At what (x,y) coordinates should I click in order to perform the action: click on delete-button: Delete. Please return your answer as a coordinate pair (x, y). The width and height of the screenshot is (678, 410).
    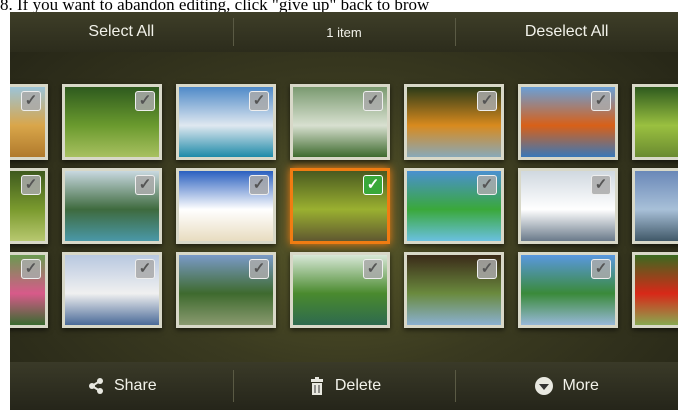
    Looking at the image, I should click on (344, 386).